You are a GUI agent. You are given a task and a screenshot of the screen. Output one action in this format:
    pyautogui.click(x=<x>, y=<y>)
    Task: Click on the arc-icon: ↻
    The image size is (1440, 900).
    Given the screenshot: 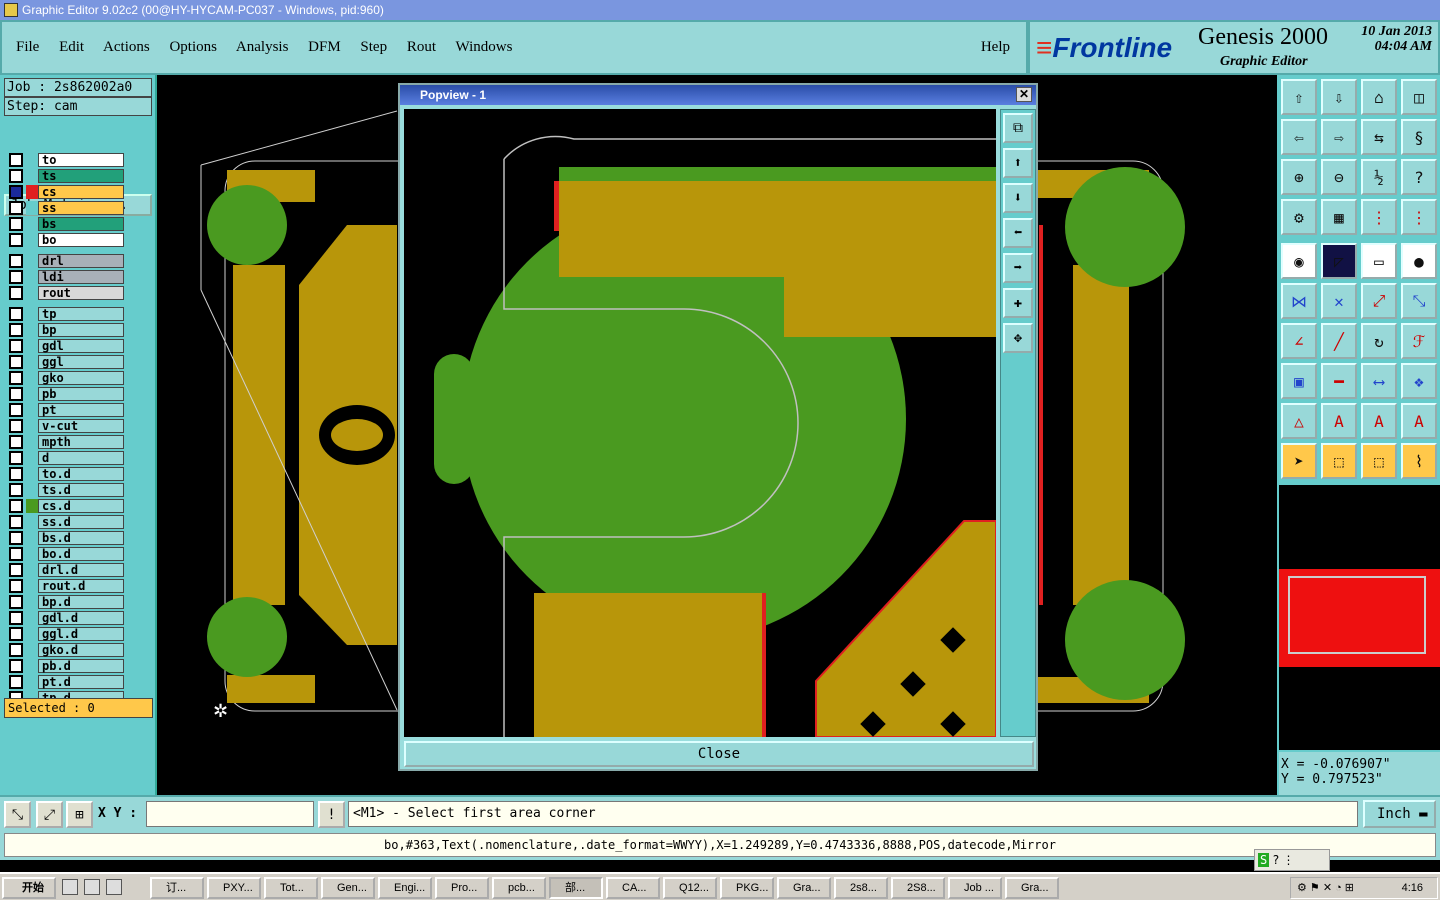 What is the action you would take?
    pyautogui.click(x=1379, y=341)
    